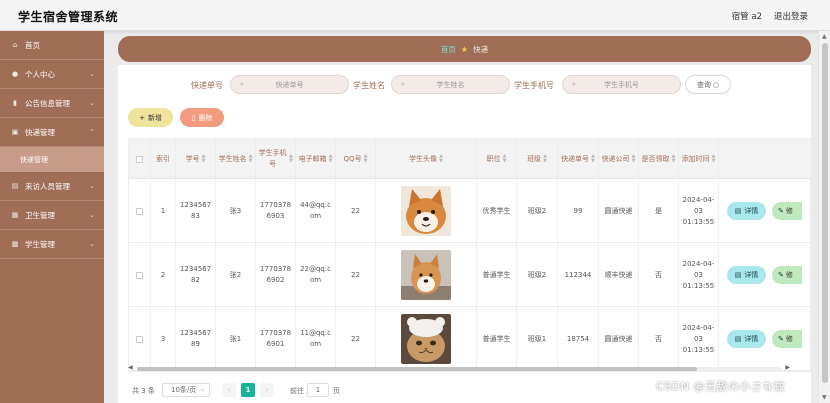 The width and height of the screenshot is (830, 403). I want to click on edit-button-label: 修, so click(789, 211).